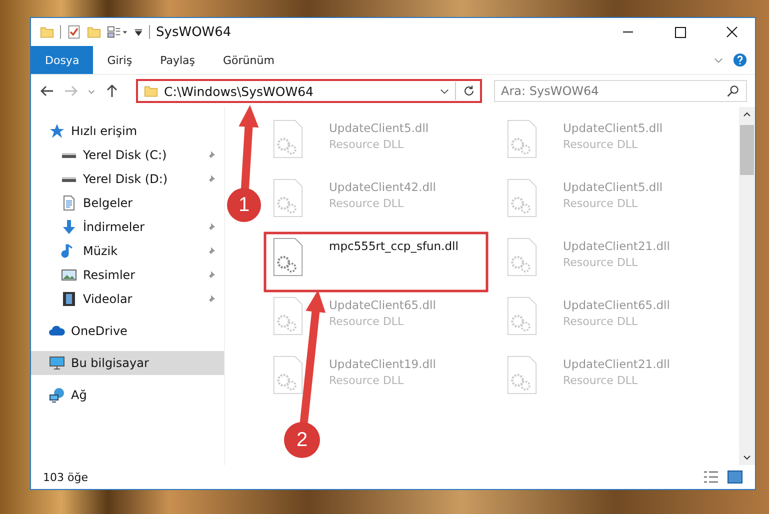 This screenshot has height=514, width=769. What do you see at coordinates (138, 32) in the screenshot?
I see `dropdown-icon` at bounding box center [138, 32].